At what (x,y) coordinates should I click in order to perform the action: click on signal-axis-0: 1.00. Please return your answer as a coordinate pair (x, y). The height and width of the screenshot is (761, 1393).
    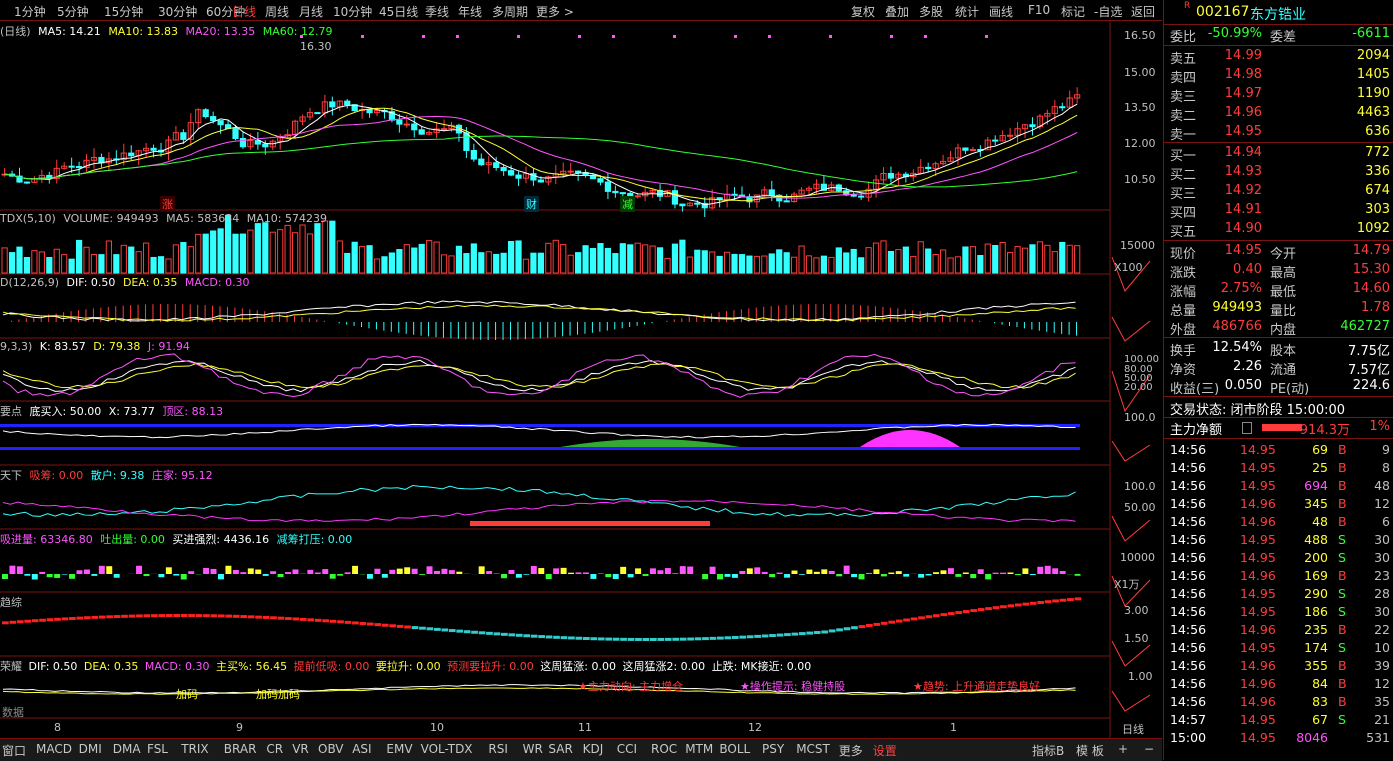
    Looking at the image, I should click on (1140, 676).